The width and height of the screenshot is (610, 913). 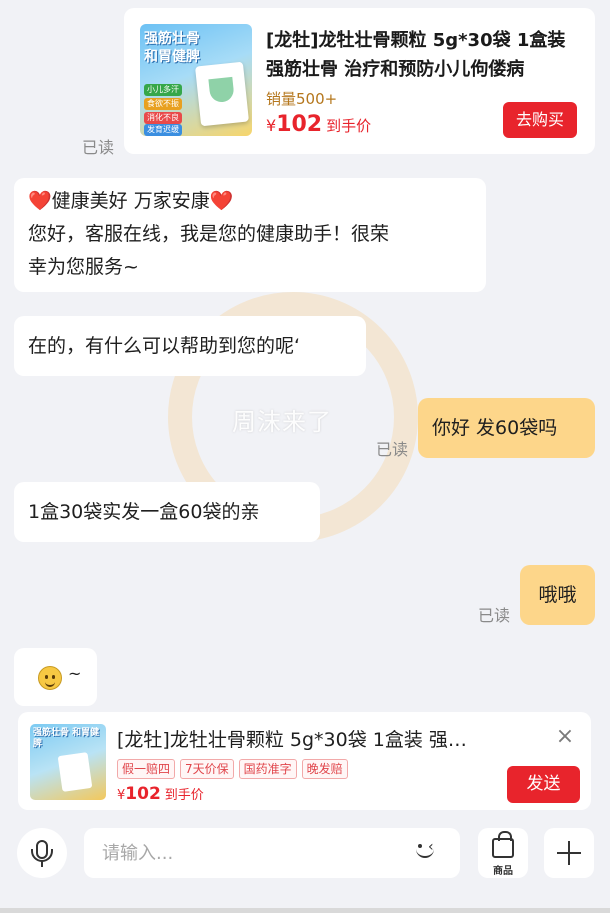 What do you see at coordinates (75, 673) in the screenshot?
I see `message-text: ~` at bounding box center [75, 673].